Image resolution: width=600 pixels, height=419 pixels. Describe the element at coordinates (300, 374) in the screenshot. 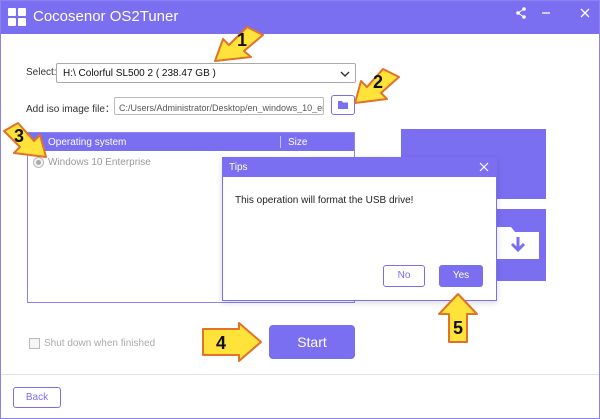

I see `footer-divider` at that location.